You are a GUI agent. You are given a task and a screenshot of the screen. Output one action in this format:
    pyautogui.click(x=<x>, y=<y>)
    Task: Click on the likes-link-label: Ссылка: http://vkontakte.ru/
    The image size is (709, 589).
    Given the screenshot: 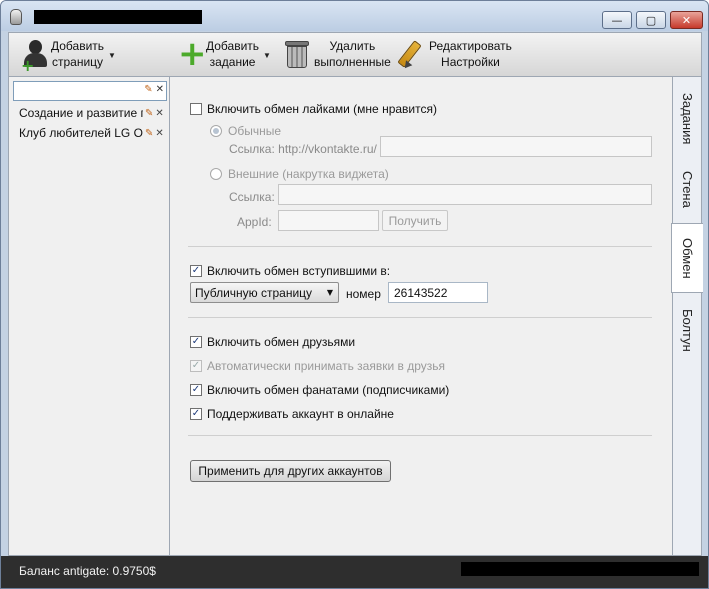 What is the action you would take?
    pyautogui.click(x=303, y=149)
    